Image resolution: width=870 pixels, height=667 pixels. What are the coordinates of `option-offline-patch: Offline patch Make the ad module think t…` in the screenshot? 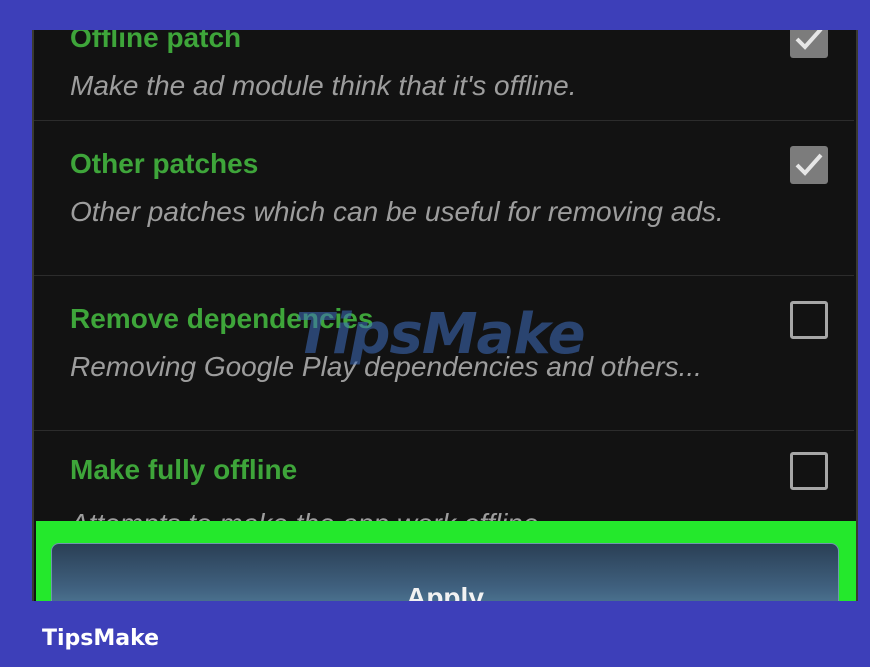 It's located at (444, 75).